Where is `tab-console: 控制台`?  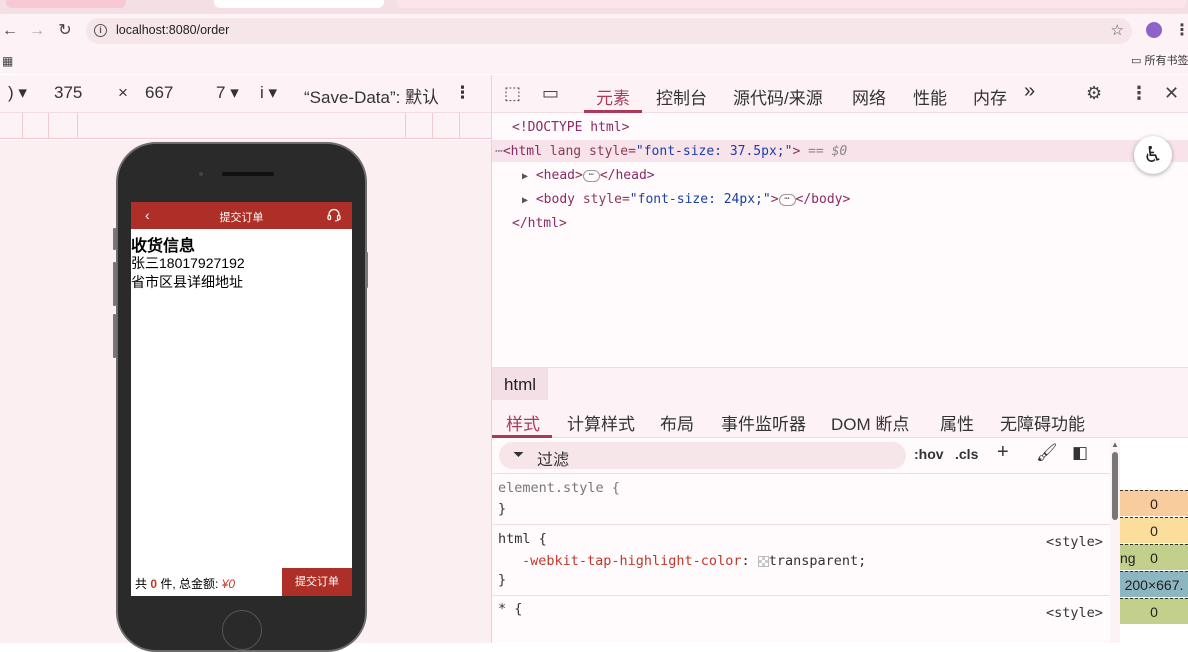
tab-console: 控制台 is located at coordinates (681, 96).